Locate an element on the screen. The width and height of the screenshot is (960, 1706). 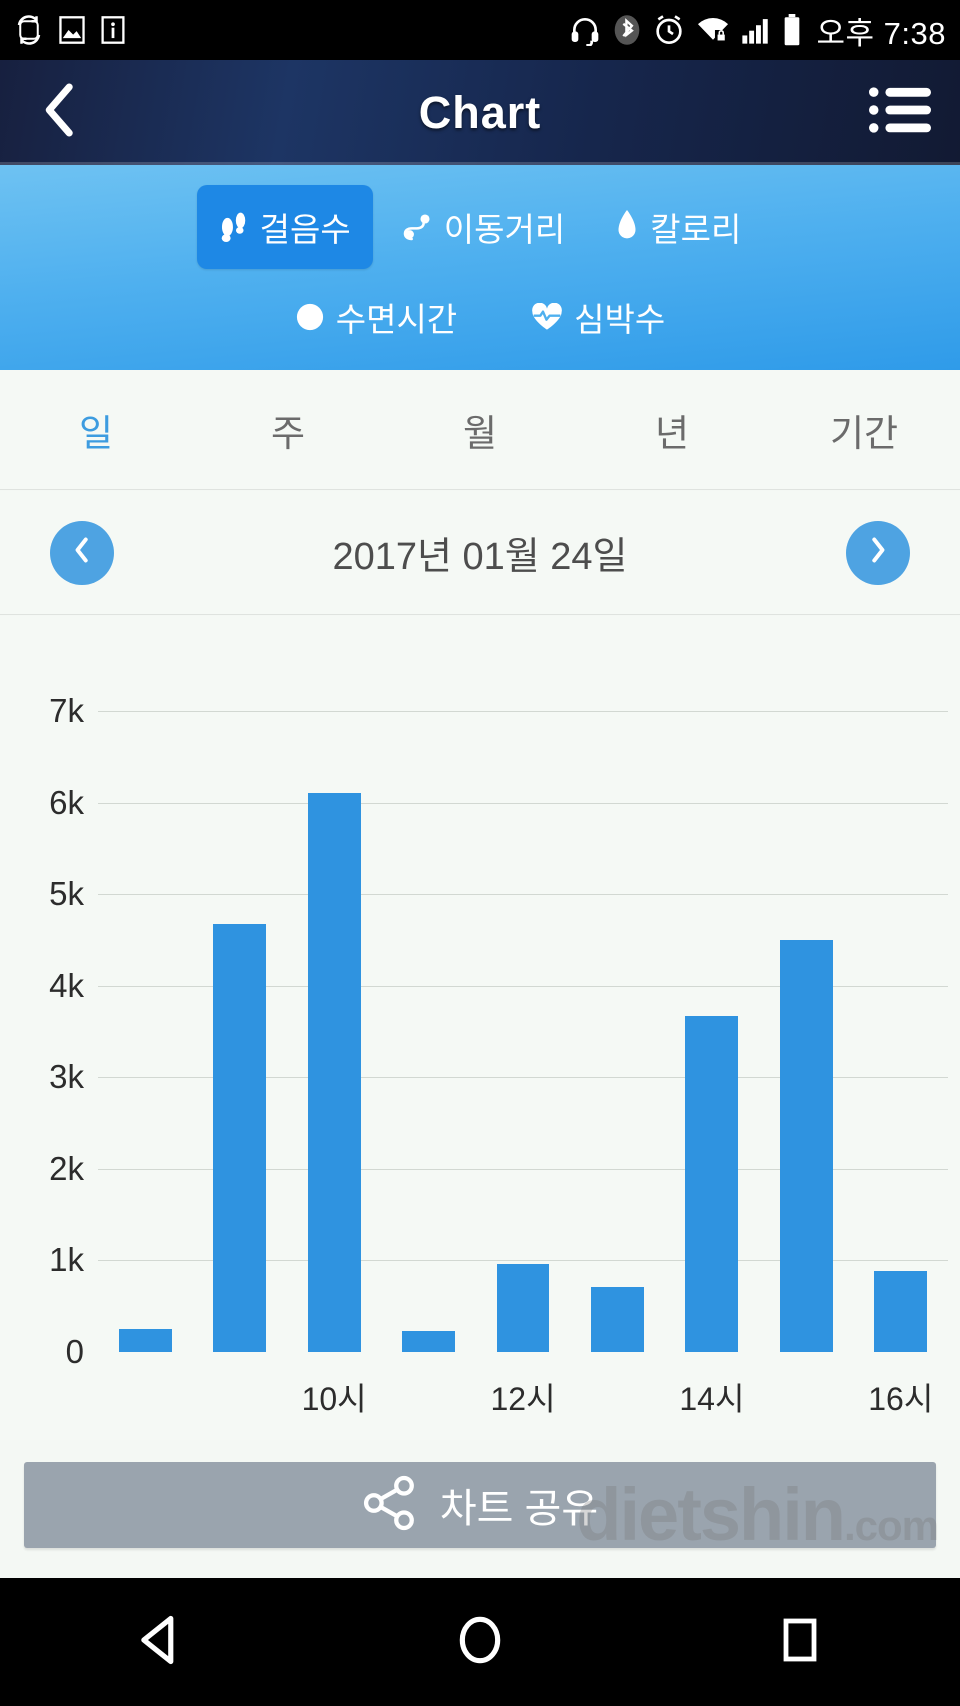
menu-button is located at coordinates (900, 112).